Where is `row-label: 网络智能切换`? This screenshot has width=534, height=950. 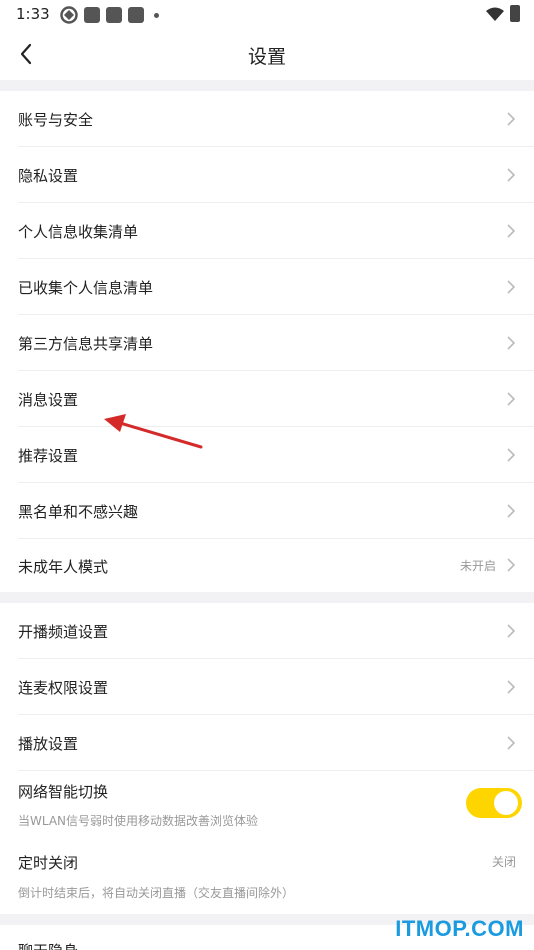
row-label: 网络智能切换 is located at coordinates (63, 792).